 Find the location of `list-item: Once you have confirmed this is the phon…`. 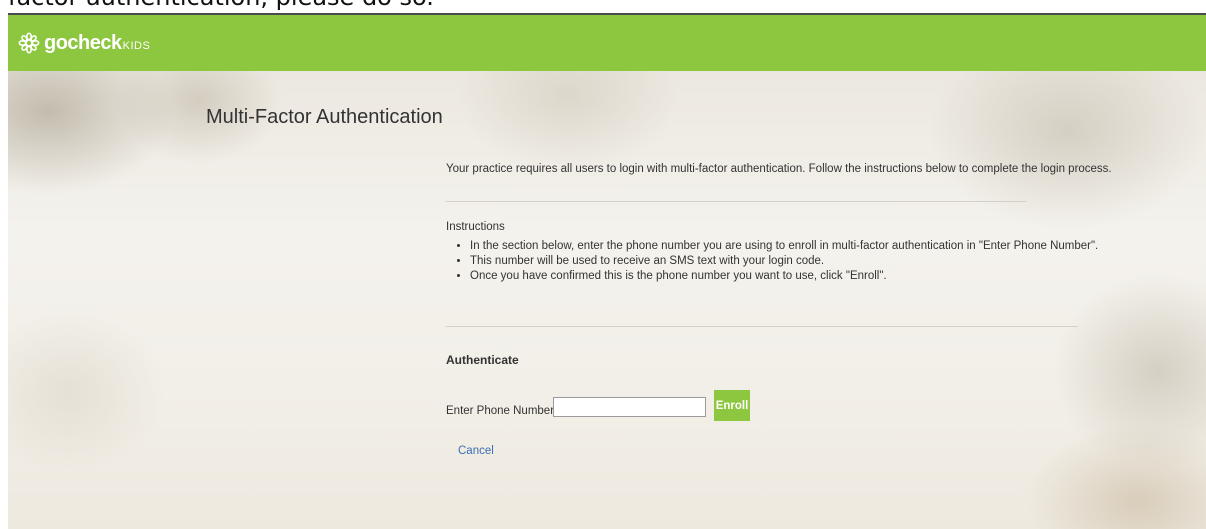

list-item: Once you have confirmed this is the phon… is located at coordinates (784, 276).